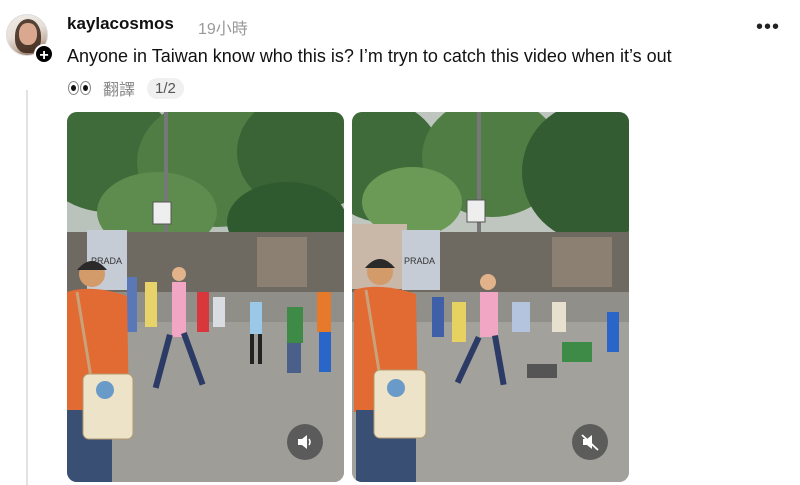  I want to click on speaker-icon, so click(304, 442).